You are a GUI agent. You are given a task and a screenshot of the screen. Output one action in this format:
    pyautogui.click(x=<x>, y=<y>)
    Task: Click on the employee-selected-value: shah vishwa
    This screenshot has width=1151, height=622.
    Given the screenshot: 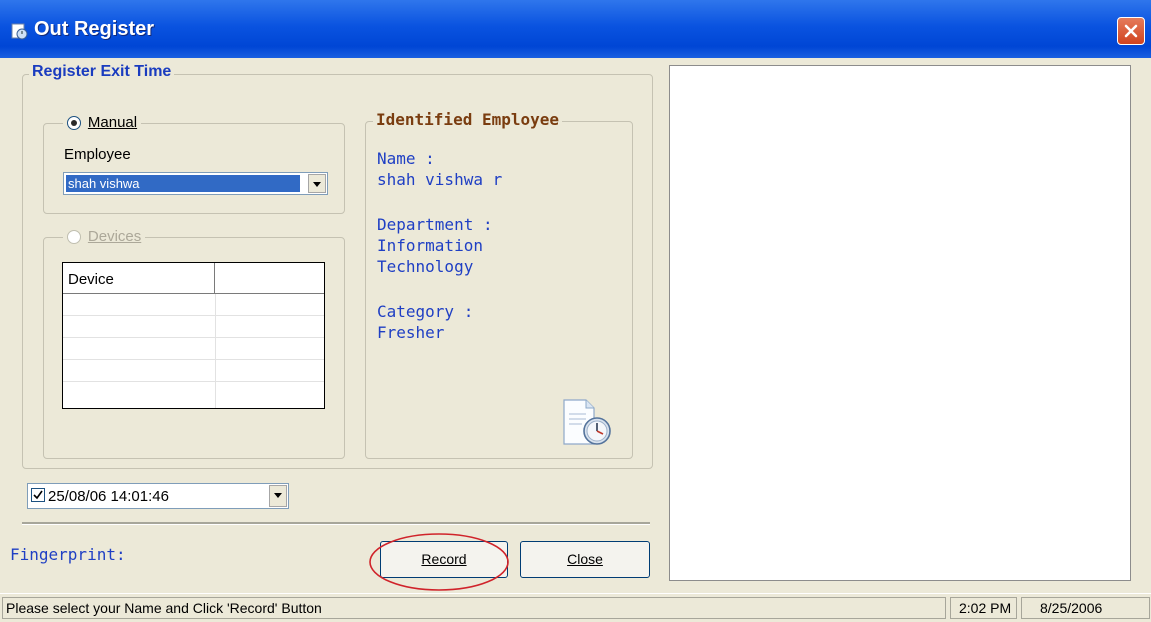 What is the action you would take?
    pyautogui.click(x=183, y=183)
    